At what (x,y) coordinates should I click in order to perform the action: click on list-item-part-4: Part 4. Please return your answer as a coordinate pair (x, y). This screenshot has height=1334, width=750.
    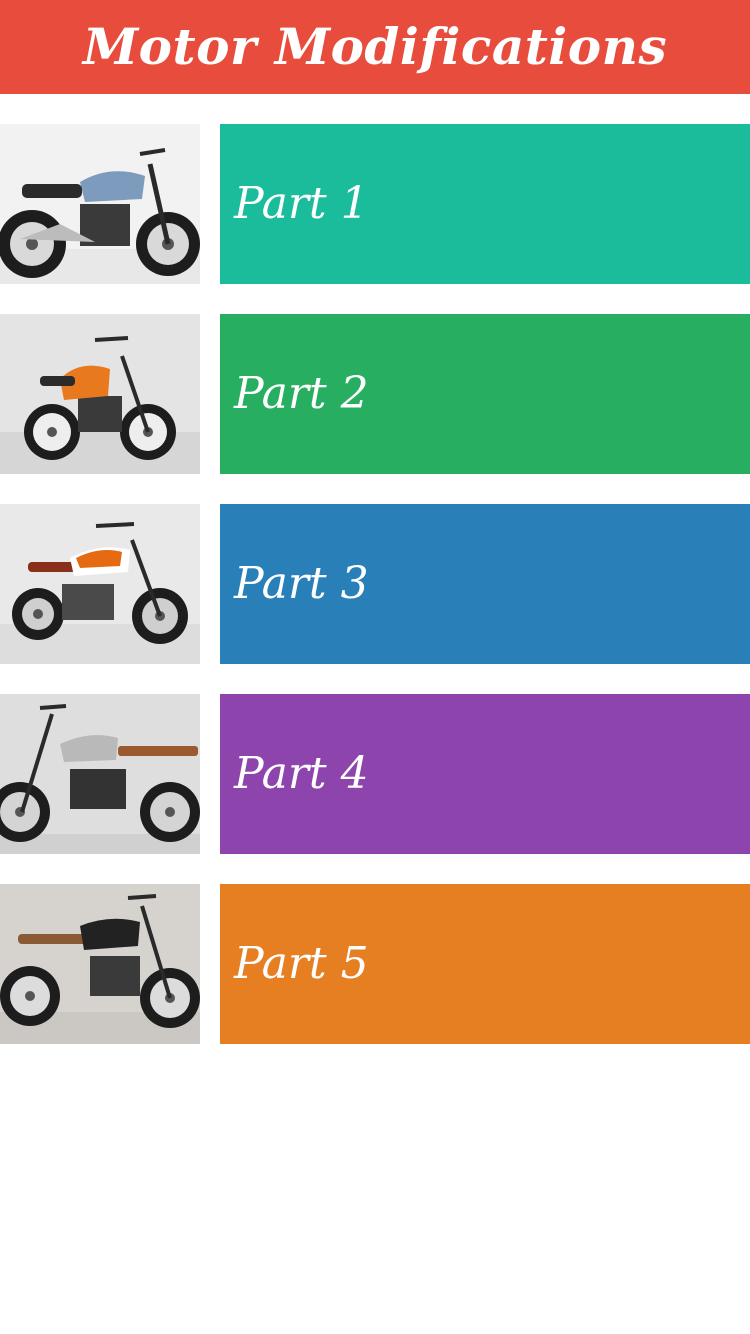
    Looking at the image, I should click on (375, 774).